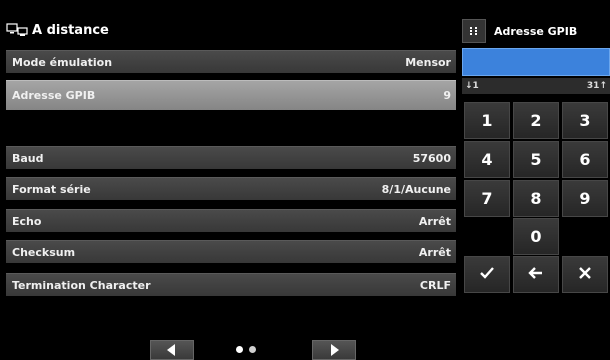  I want to click on right-arrow-icon, so click(334, 350).